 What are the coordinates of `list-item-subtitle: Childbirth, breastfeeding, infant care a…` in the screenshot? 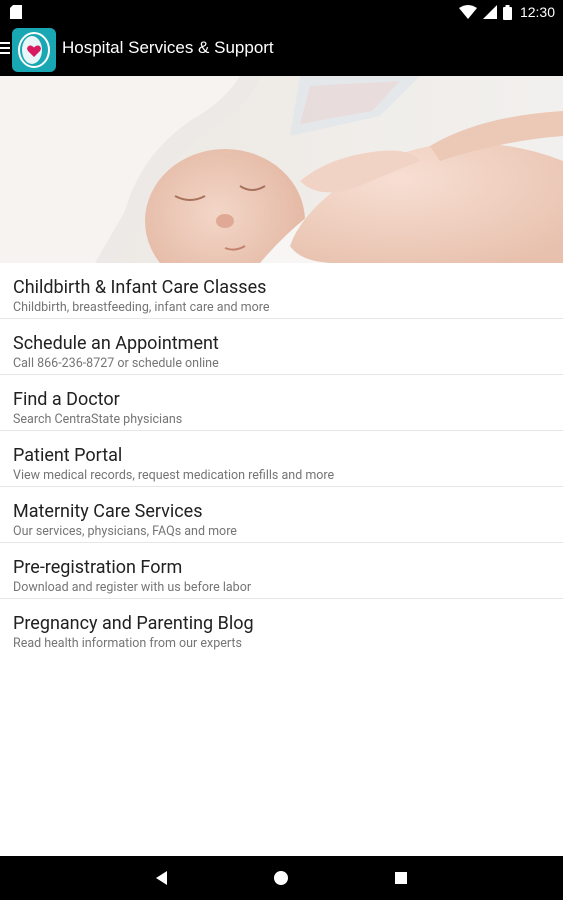 It's located at (141, 307).